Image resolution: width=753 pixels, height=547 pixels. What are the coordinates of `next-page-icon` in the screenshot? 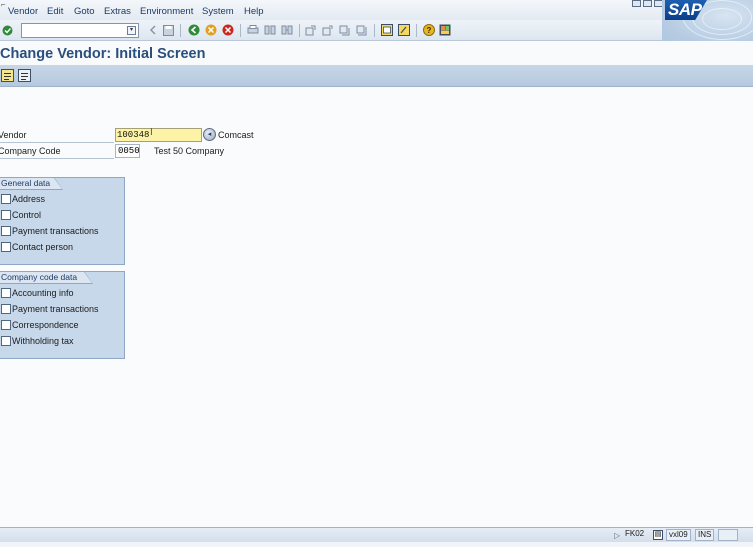 It's located at (345, 30).